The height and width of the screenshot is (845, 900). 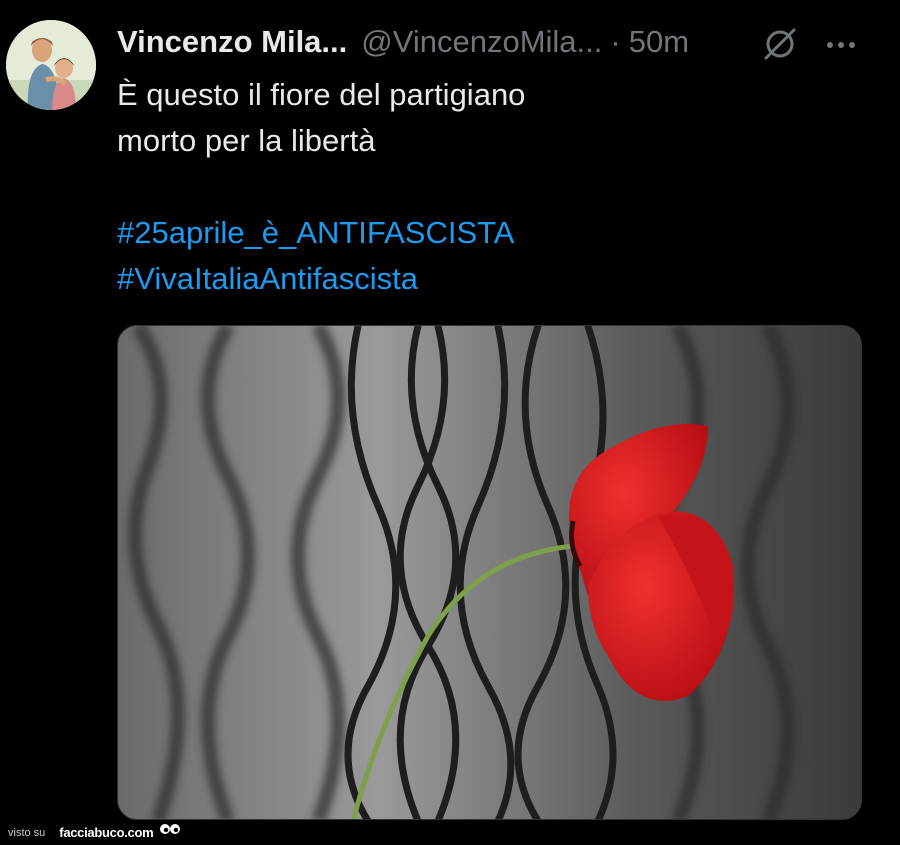 I want to click on avatar, so click(x=51, y=65).